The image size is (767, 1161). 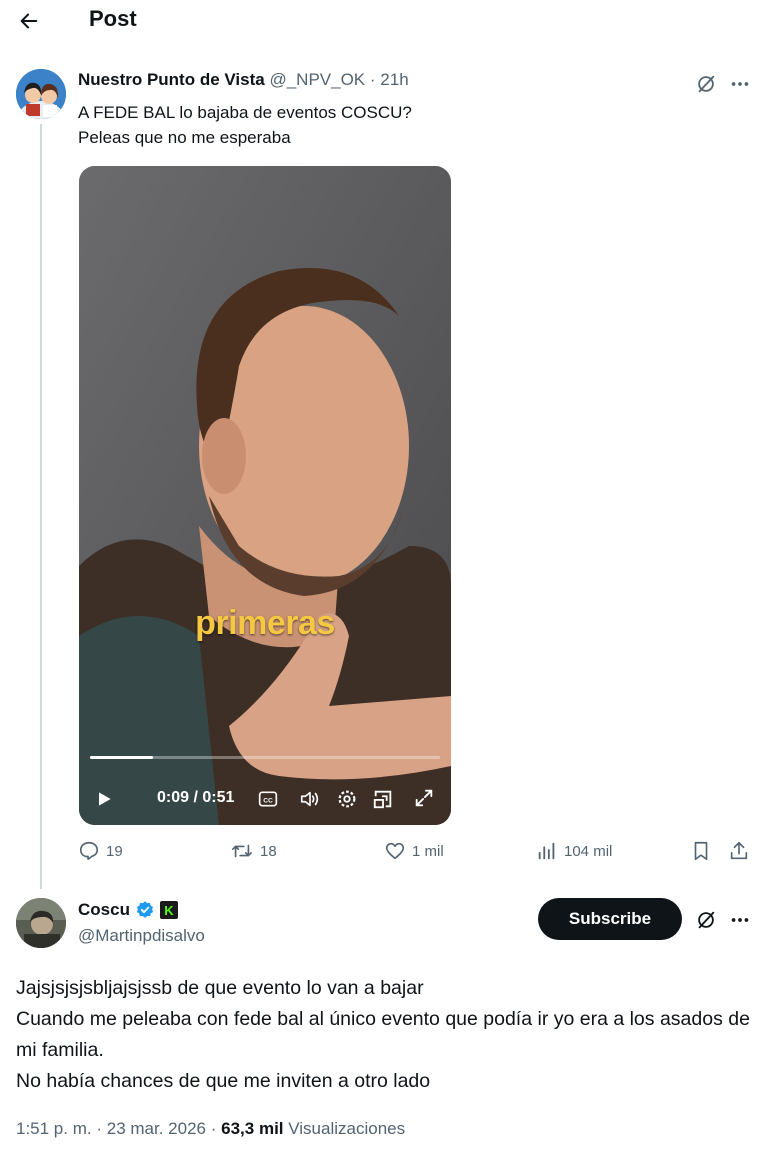 I want to click on verified-badge-icon, so click(x=145, y=909).